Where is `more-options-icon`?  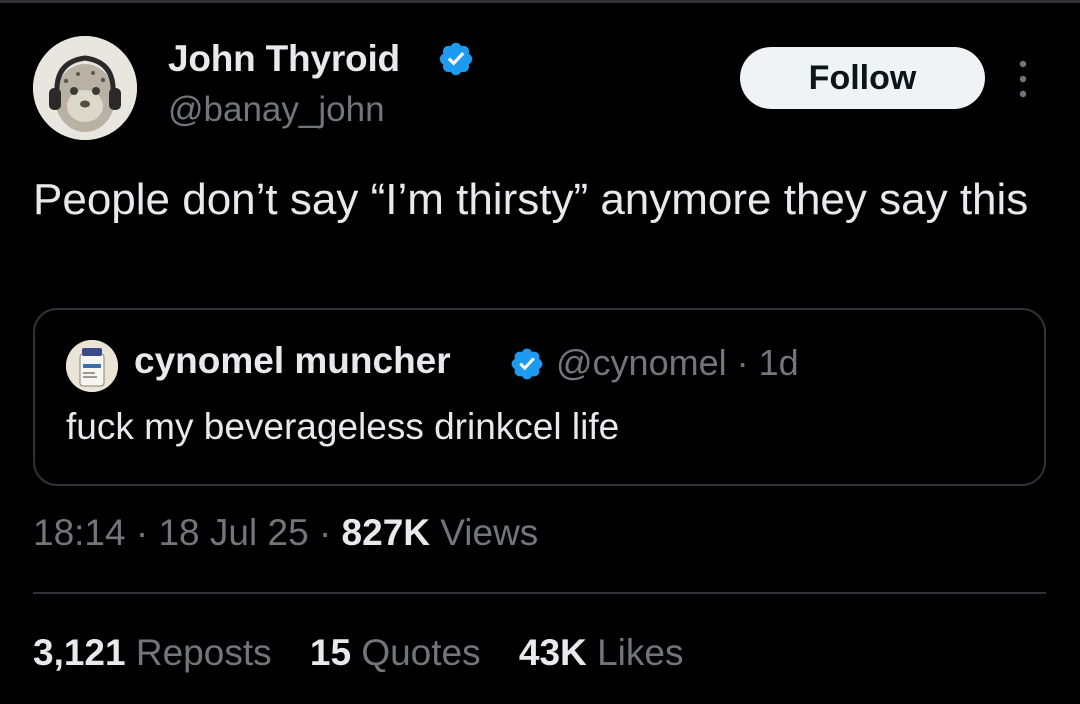 more-options-icon is located at coordinates (1023, 79).